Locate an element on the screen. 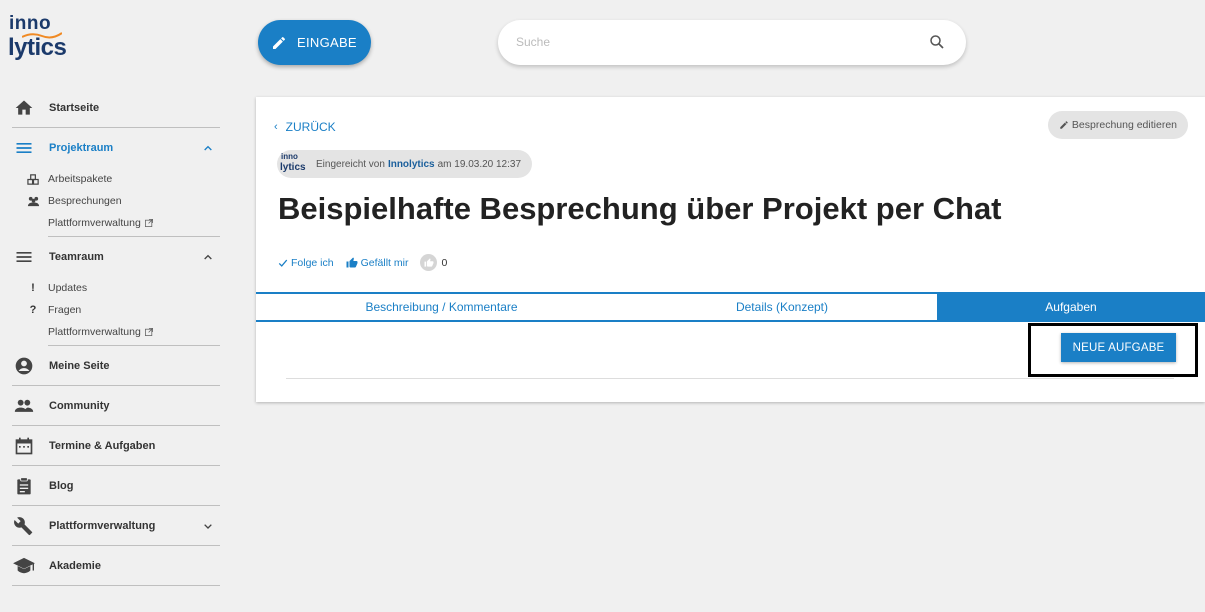 The height and width of the screenshot is (612, 1205). tab-beschreibung-kommentare: Beschreibung / Kommentare is located at coordinates (441, 307).